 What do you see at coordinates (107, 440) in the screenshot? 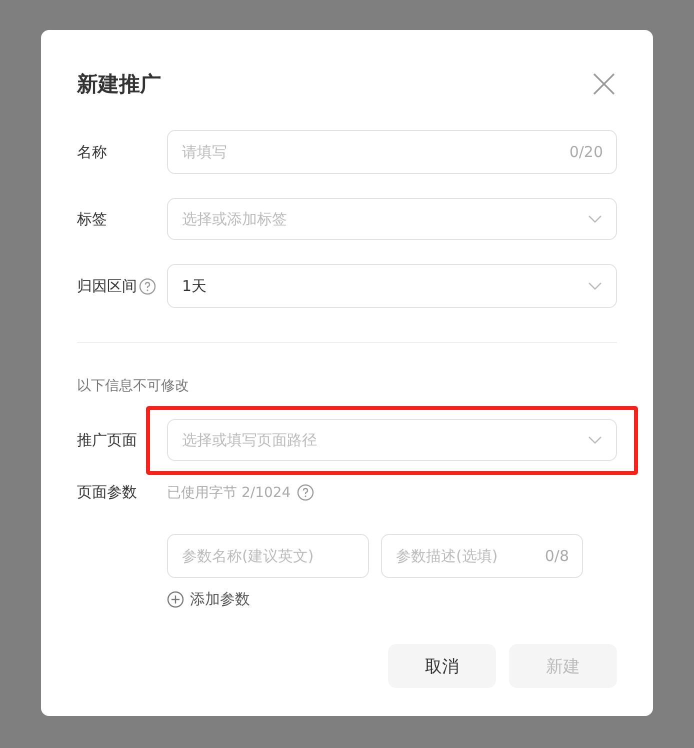
I see `field-label: 推广页面` at bounding box center [107, 440].